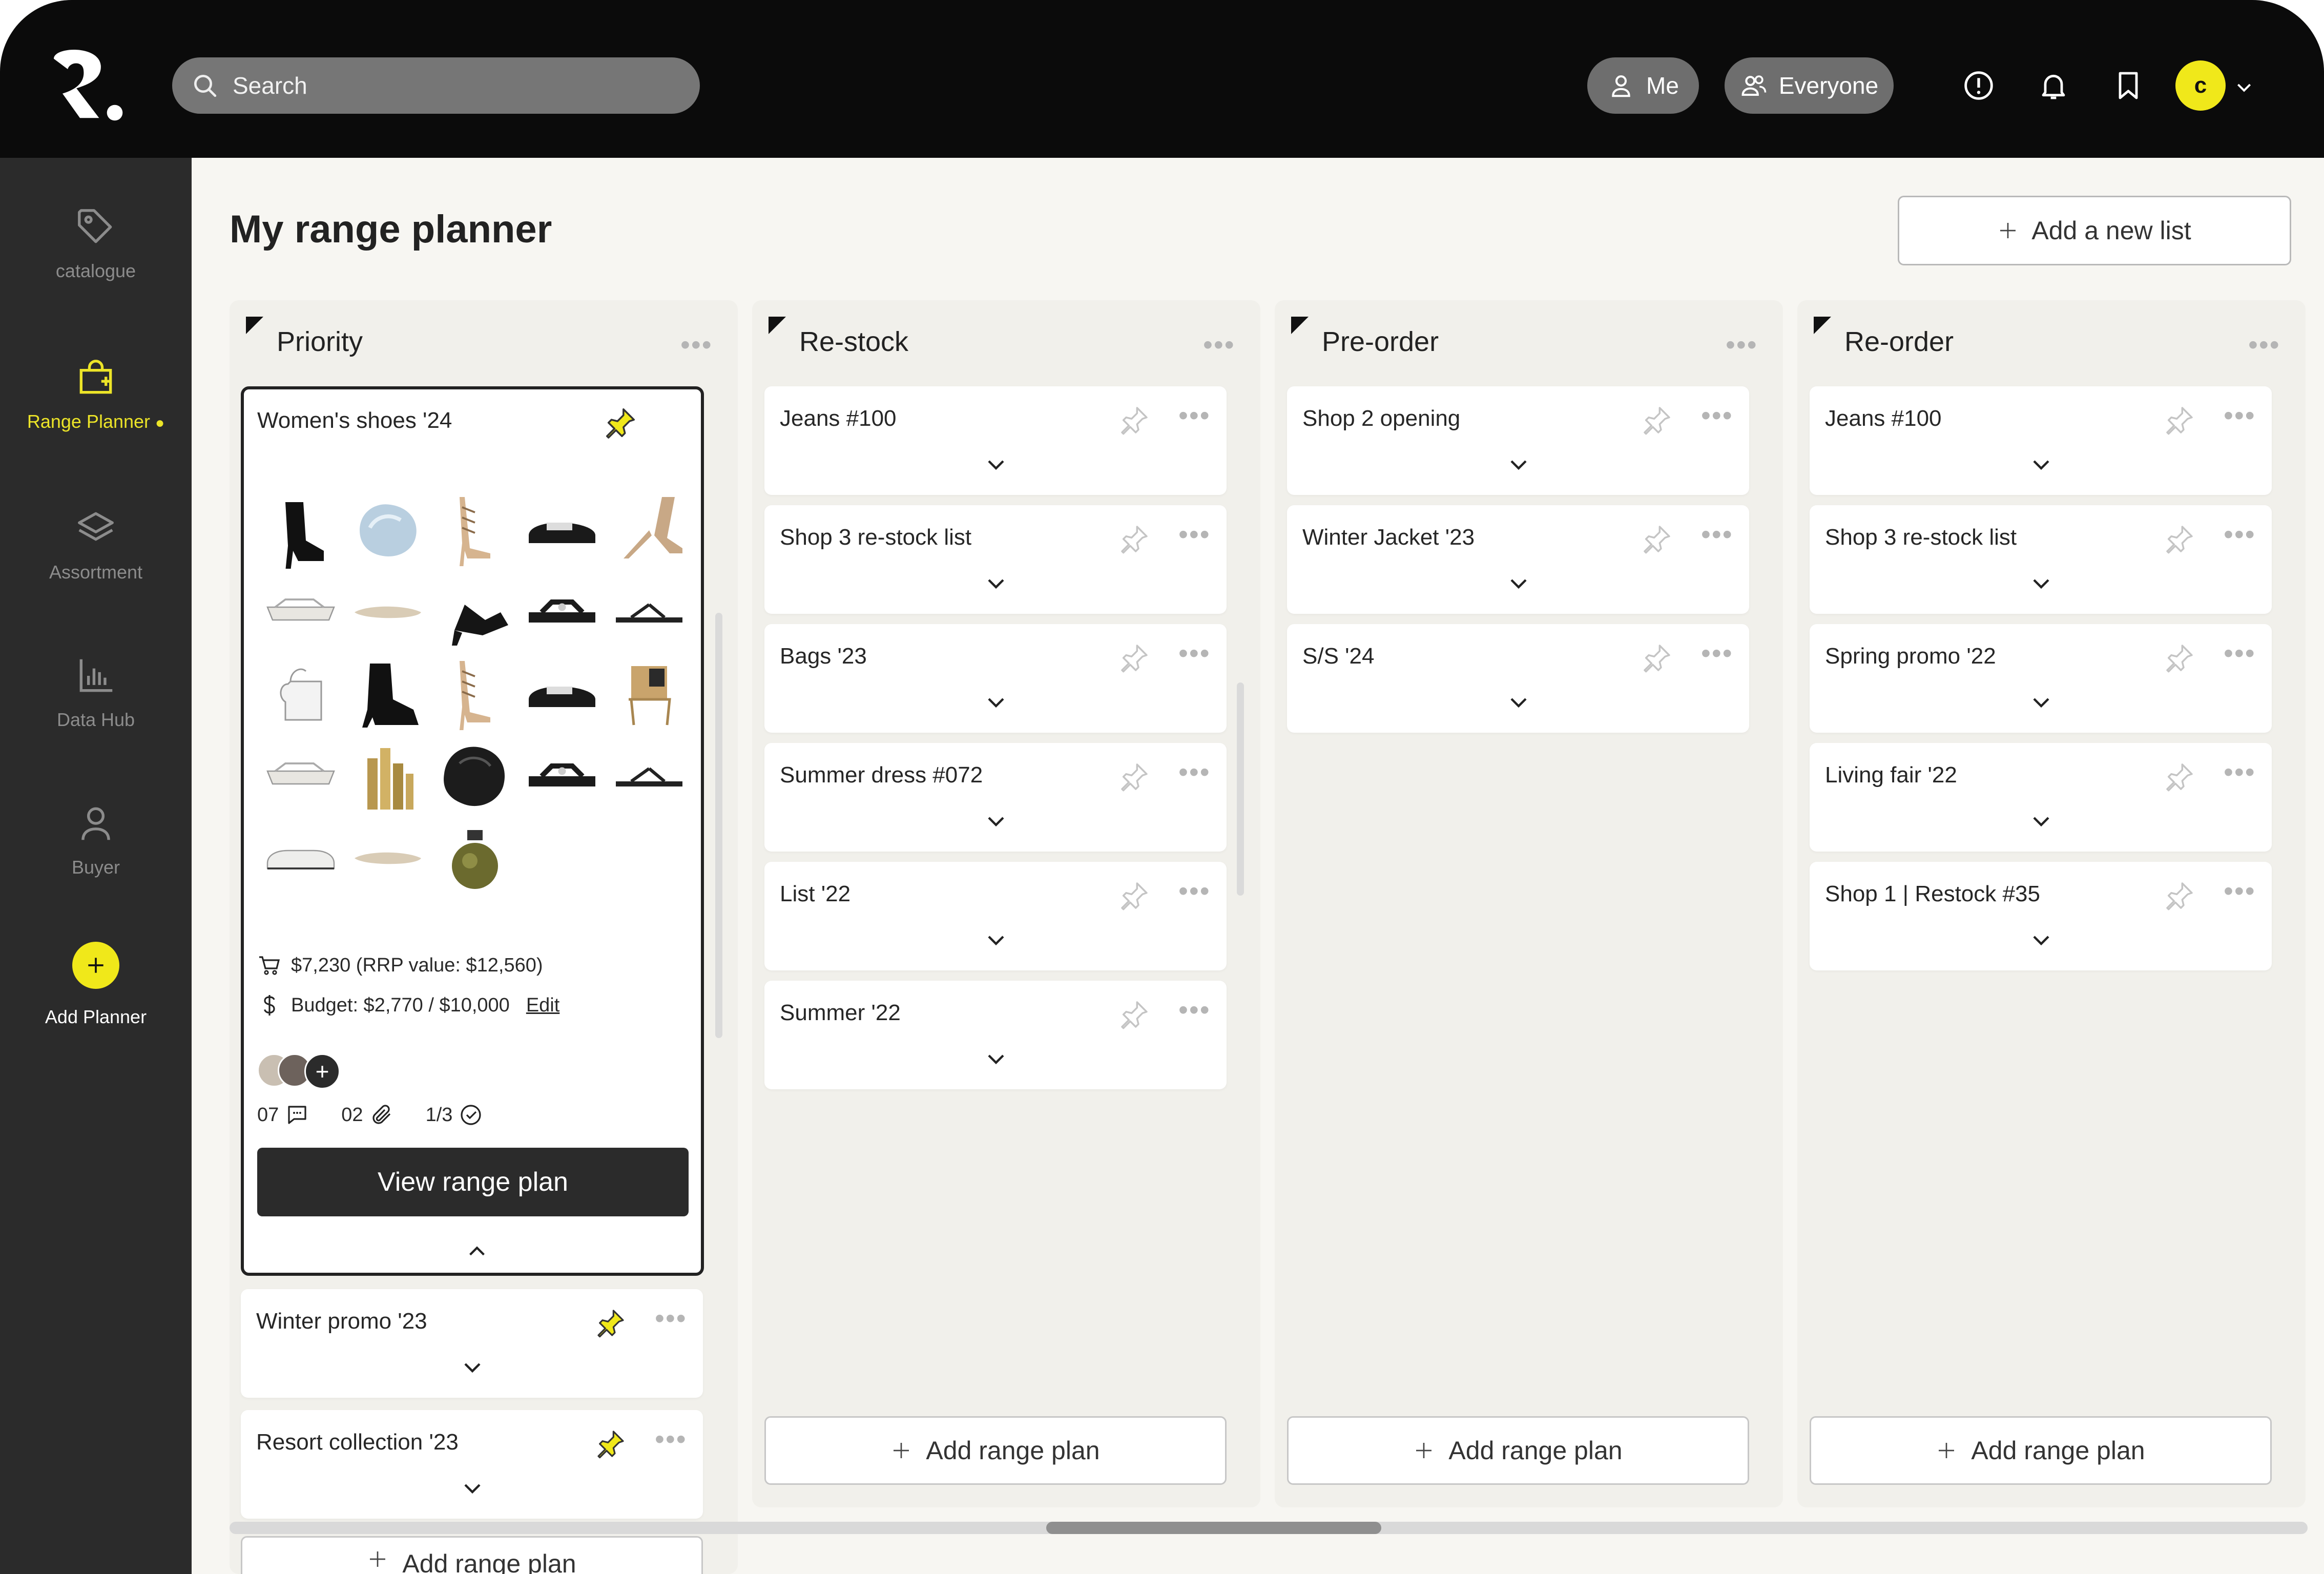  Describe the element at coordinates (542, 1006) in the screenshot. I see `edit-budget-link: Edit` at that location.